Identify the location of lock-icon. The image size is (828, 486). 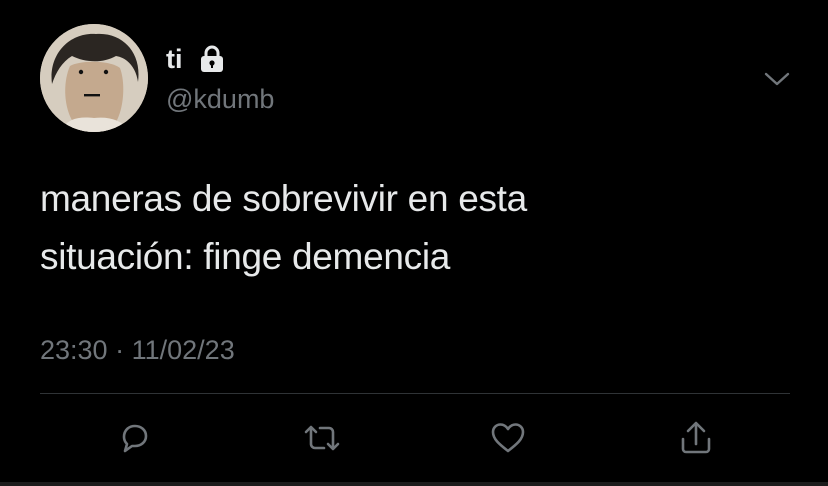
(212, 59).